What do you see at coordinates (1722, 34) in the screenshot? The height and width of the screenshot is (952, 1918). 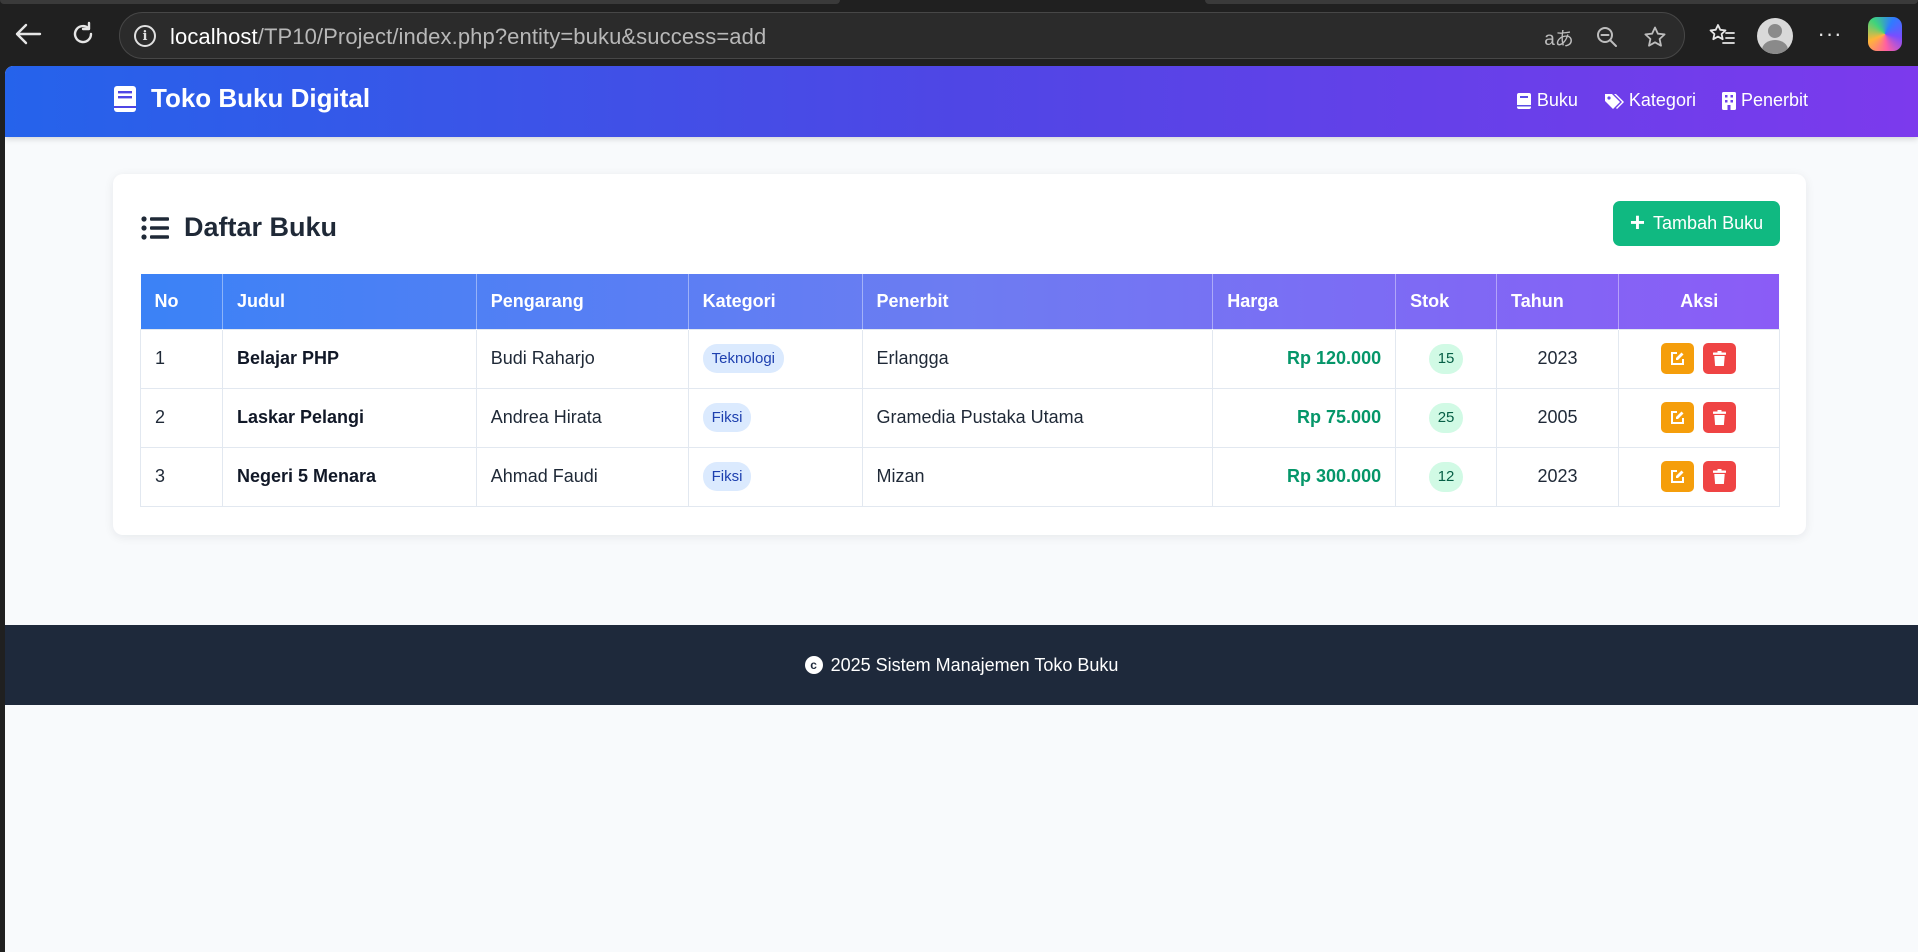 I see `favorites-icon` at bounding box center [1722, 34].